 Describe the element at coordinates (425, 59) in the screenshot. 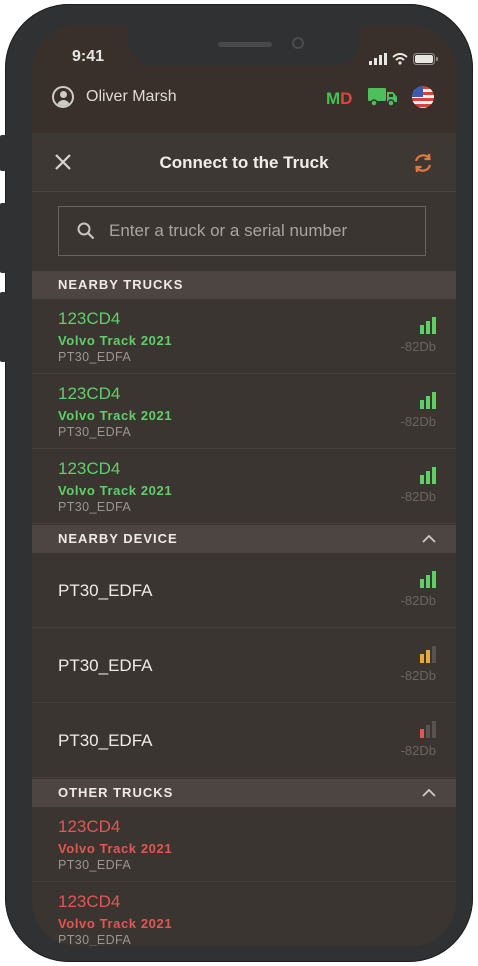

I see `battery-icon` at that location.